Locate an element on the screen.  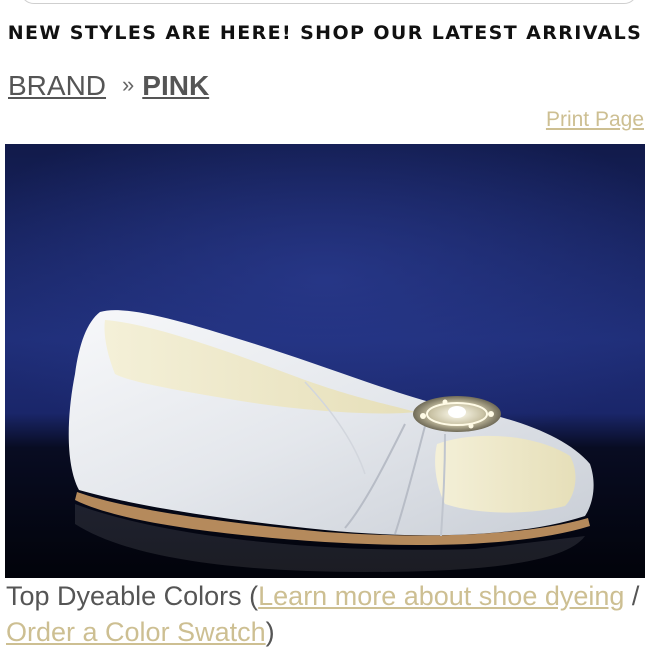
search-bar is located at coordinates (329, 2).